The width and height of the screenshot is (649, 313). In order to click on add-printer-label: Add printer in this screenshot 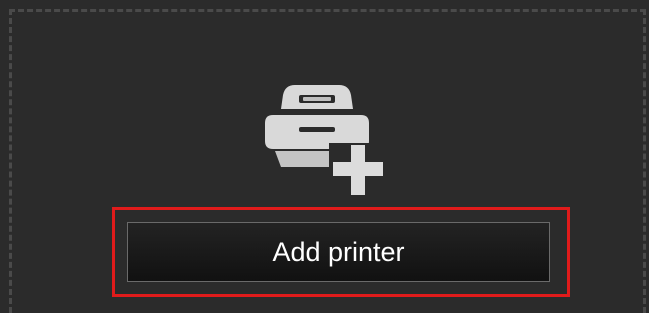, I will do `click(338, 251)`.